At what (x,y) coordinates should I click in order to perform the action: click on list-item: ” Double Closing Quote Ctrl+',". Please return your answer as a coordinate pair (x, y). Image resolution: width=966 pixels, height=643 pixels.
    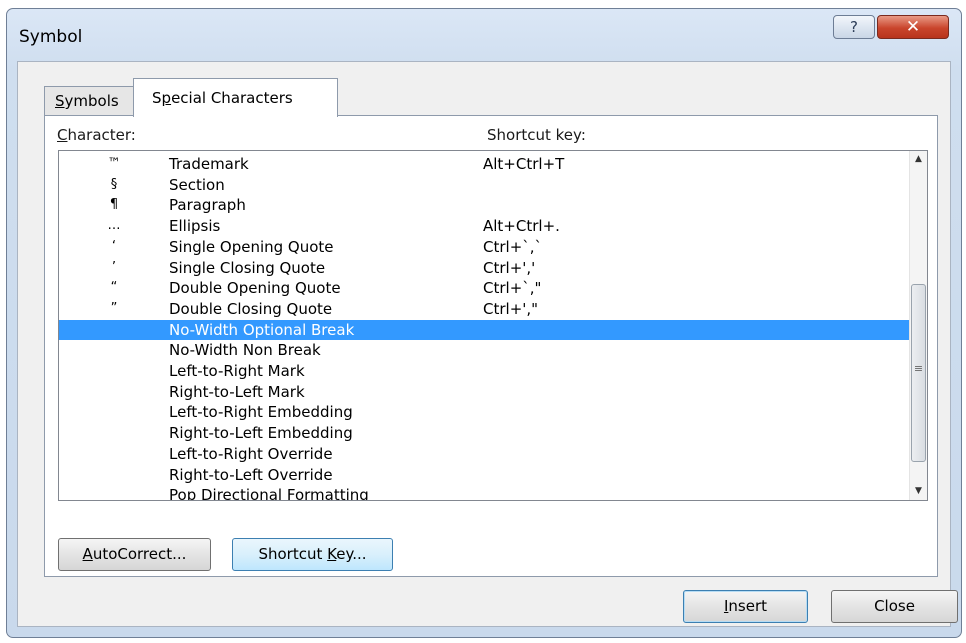
    Looking at the image, I should click on (485, 309).